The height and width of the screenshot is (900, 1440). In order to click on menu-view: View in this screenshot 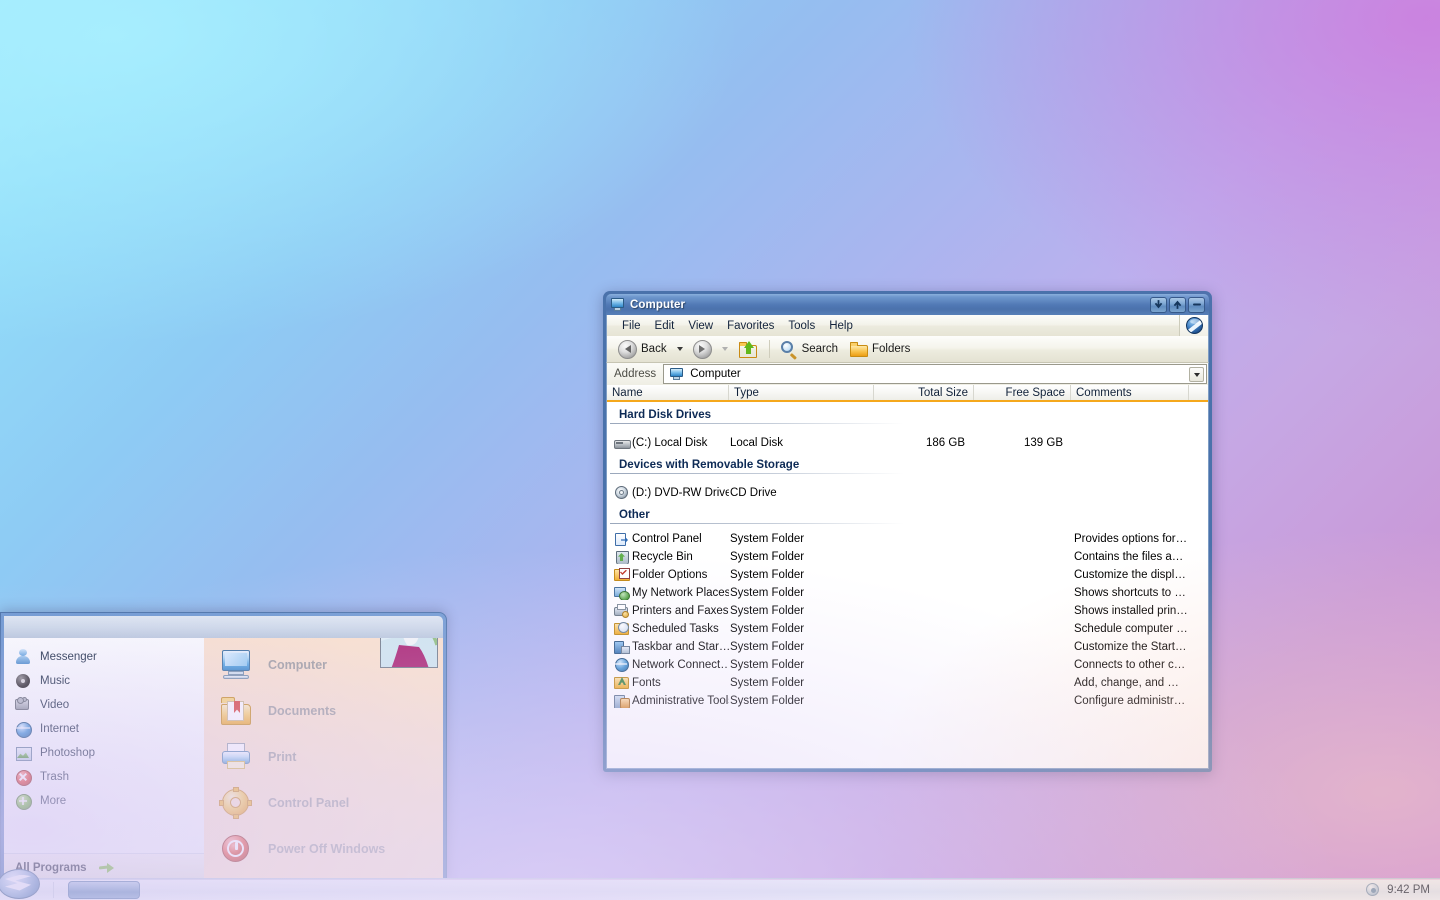, I will do `click(700, 326)`.